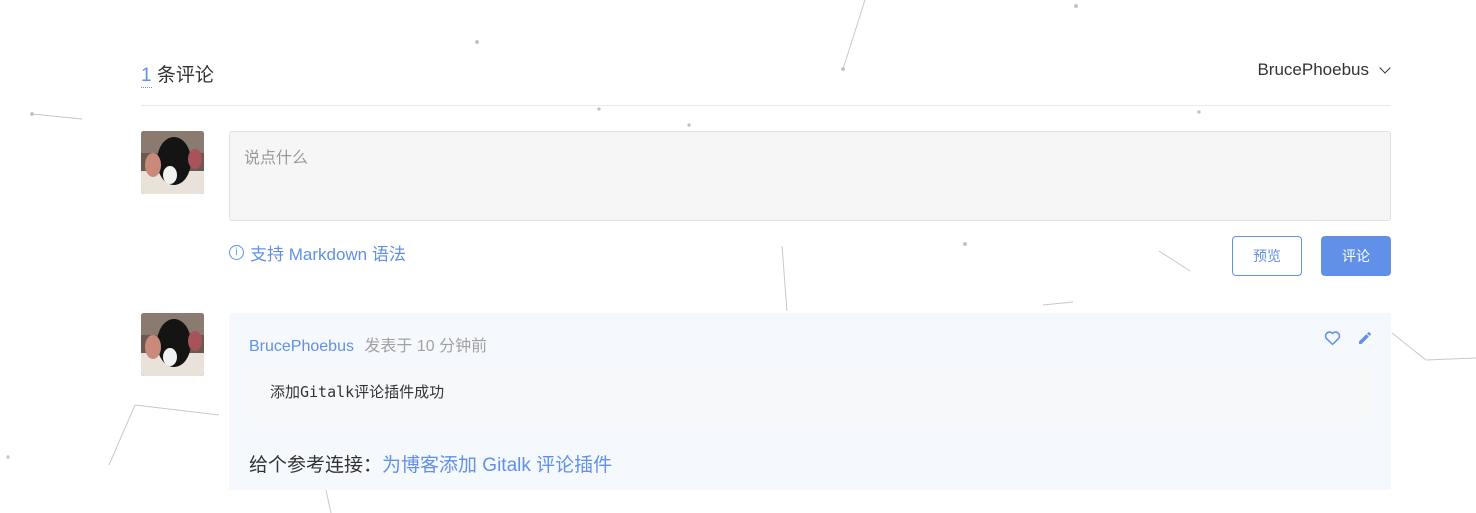 Image resolution: width=1476 pixels, height=513 pixels. What do you see at coordinates (1385, 68) in the screenshot?
I see `chevron-down-icon` at bounding box center [1385, 68].